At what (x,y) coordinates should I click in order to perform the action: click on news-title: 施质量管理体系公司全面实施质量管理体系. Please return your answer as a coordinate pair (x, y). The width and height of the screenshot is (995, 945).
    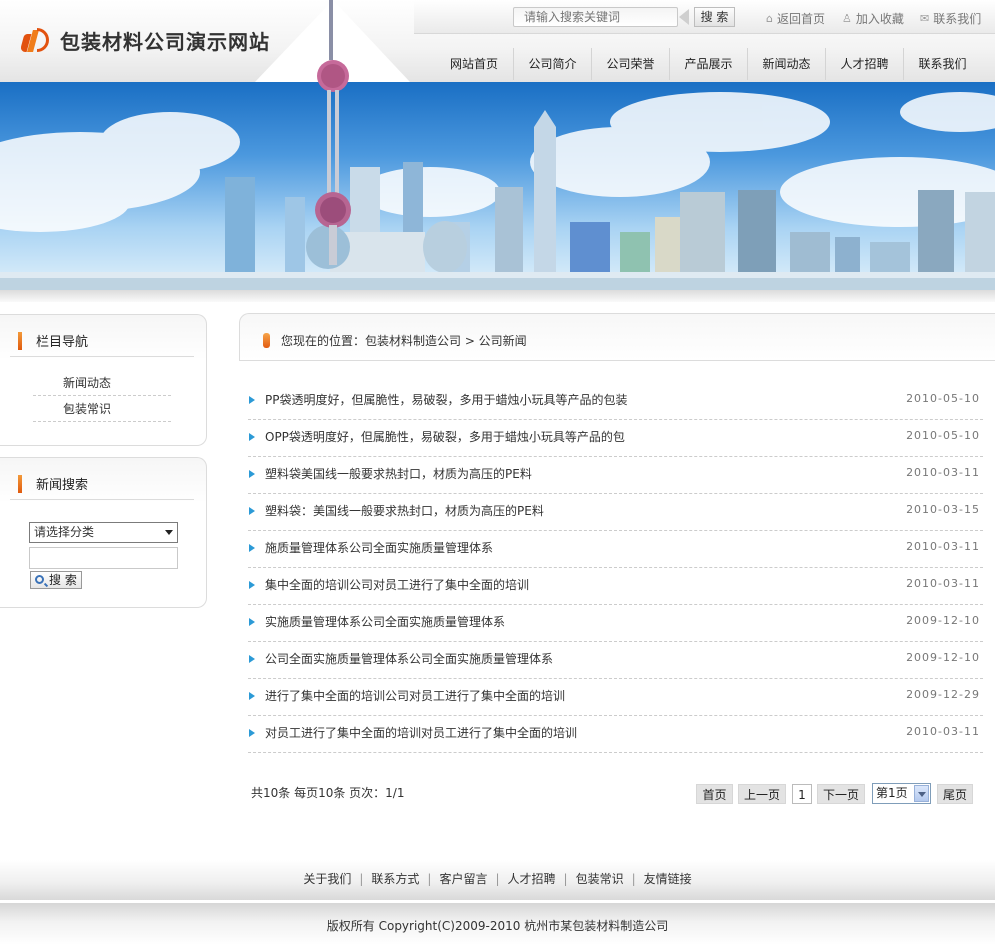
    Looking at the image, I should click on (379, 547).